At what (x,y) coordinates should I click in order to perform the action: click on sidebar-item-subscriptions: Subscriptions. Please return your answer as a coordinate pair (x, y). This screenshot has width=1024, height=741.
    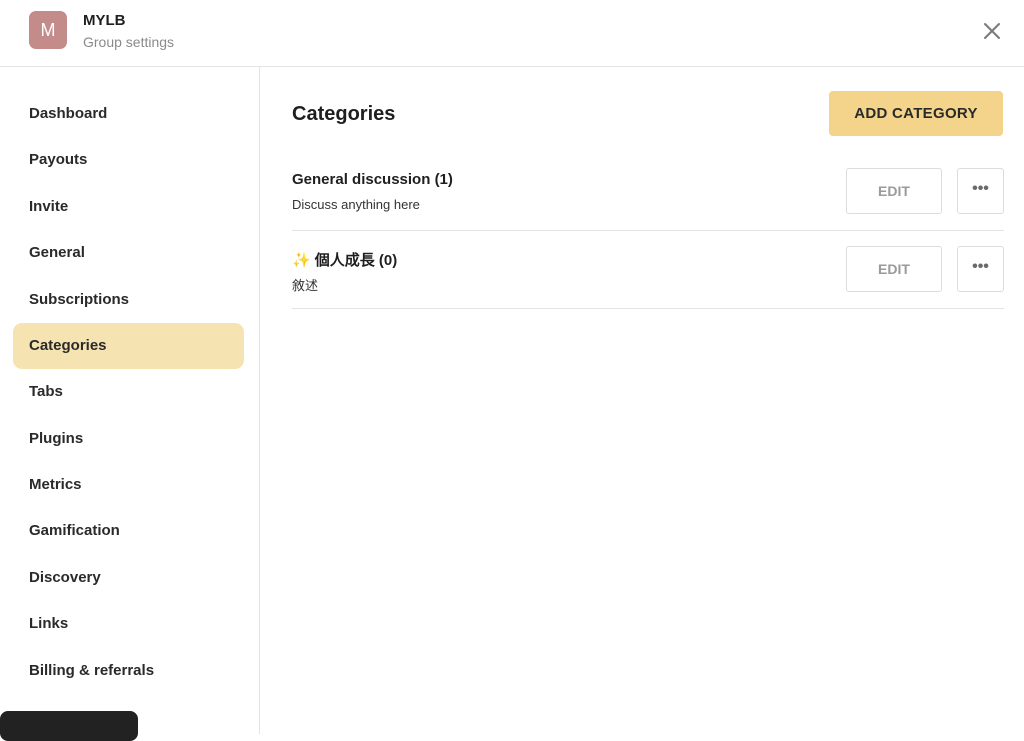
    Looking at the image, I should click on (128, 300).